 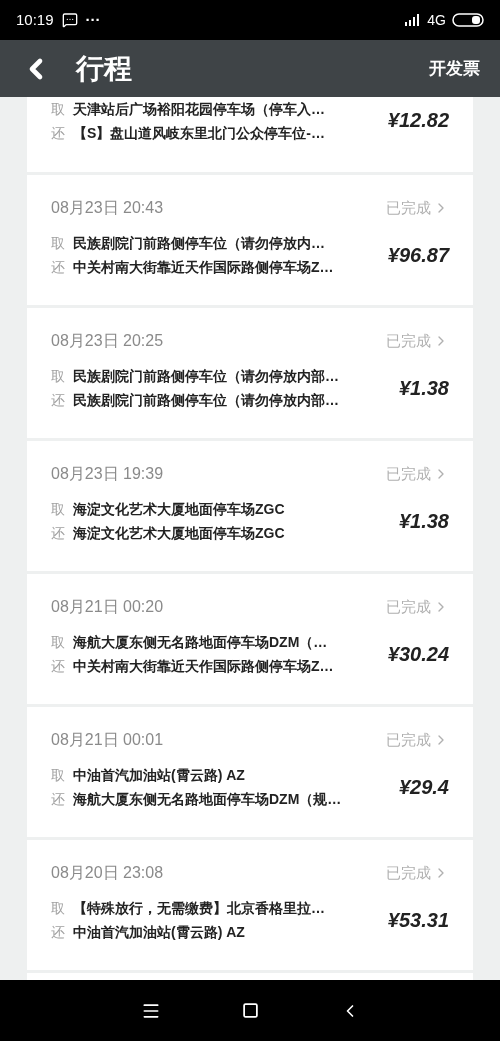 I want to click on battery-icon, so click(x=468, y=20).